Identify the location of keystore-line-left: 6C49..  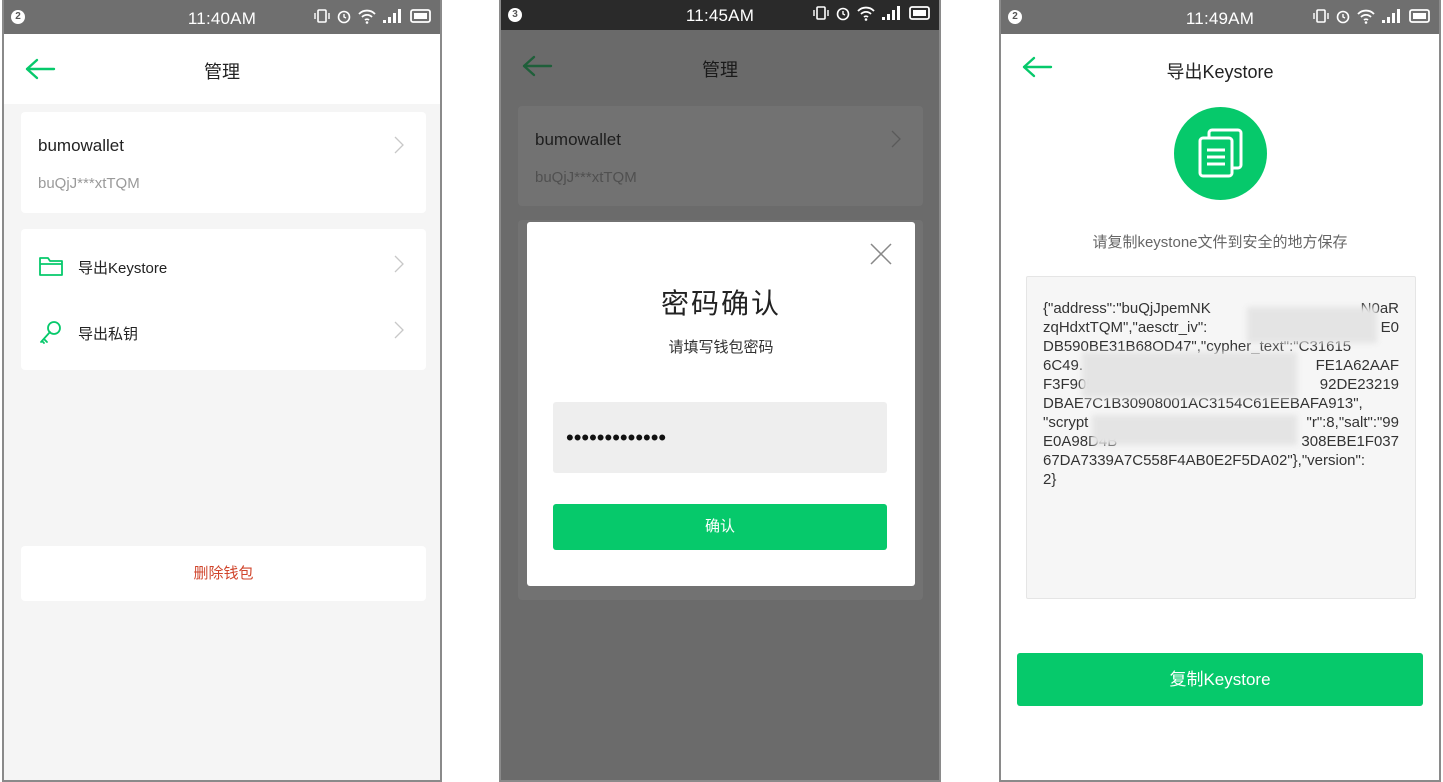
(1063, 365).